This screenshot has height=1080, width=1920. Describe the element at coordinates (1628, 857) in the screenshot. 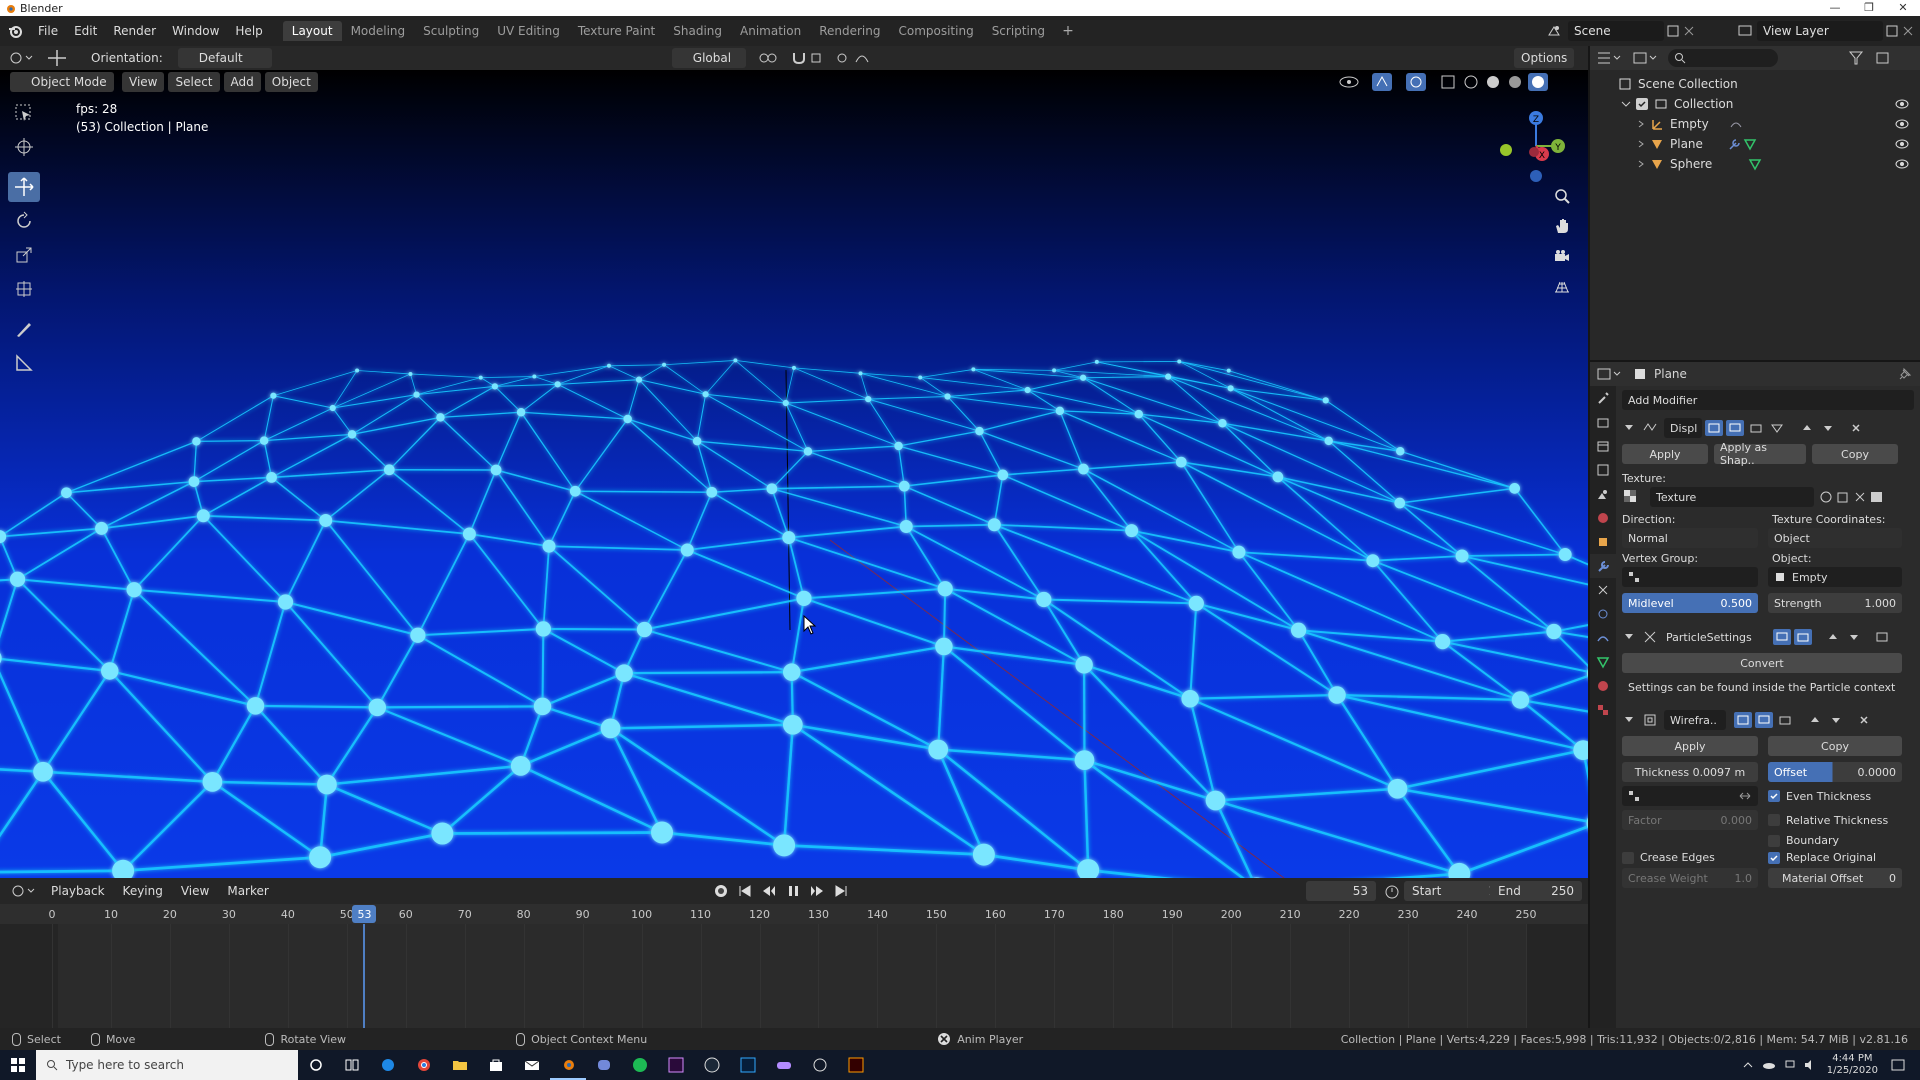

I see `crease-edges-checkbox` at that location.